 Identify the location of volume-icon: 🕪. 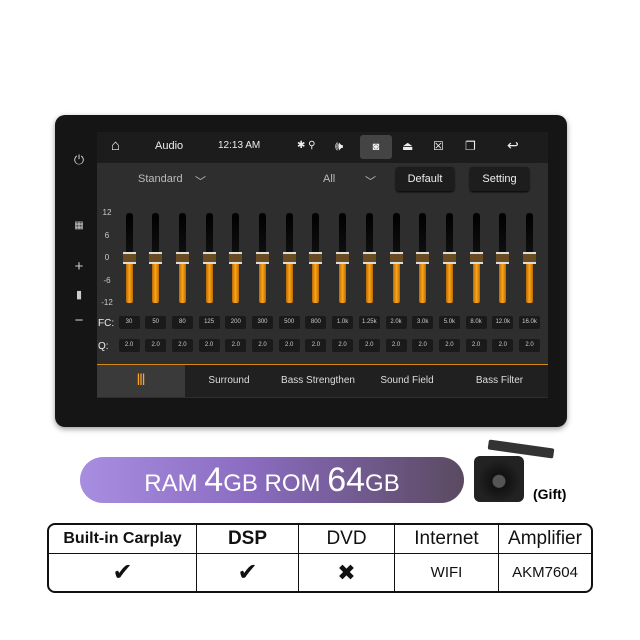
(339, 146).